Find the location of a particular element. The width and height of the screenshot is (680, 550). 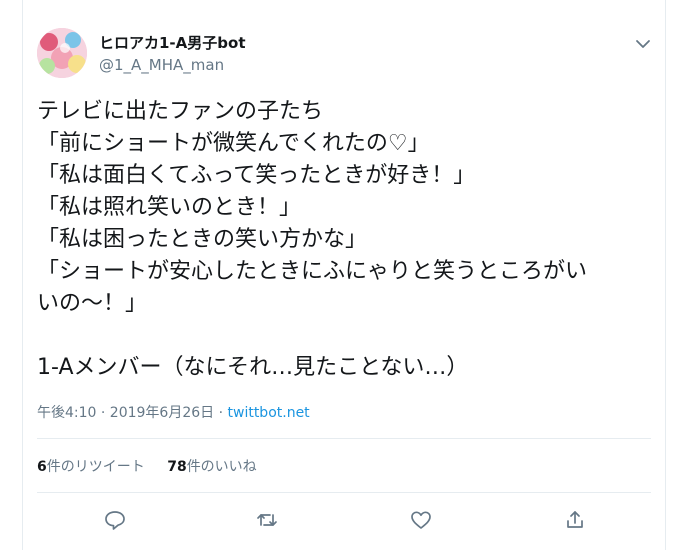

timestamp: 午後4:10 · 2019年6月26日 is located at coordinates (125, 413).